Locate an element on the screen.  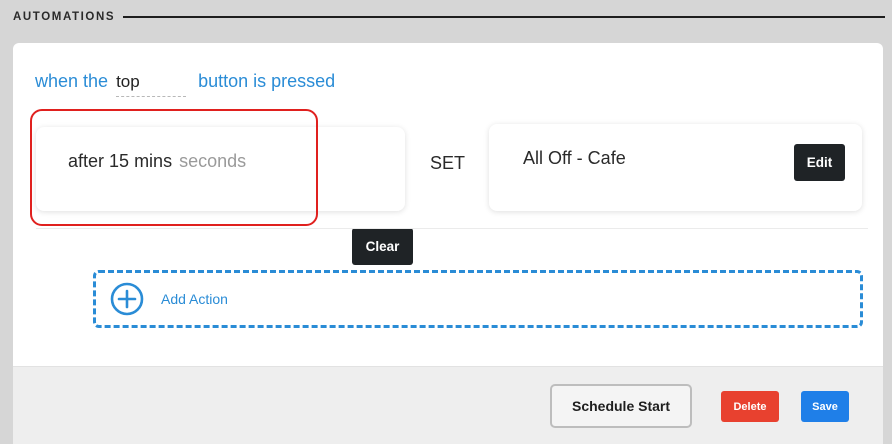
trigger-suffix: button is pressed is located at coordinates (267, 81).